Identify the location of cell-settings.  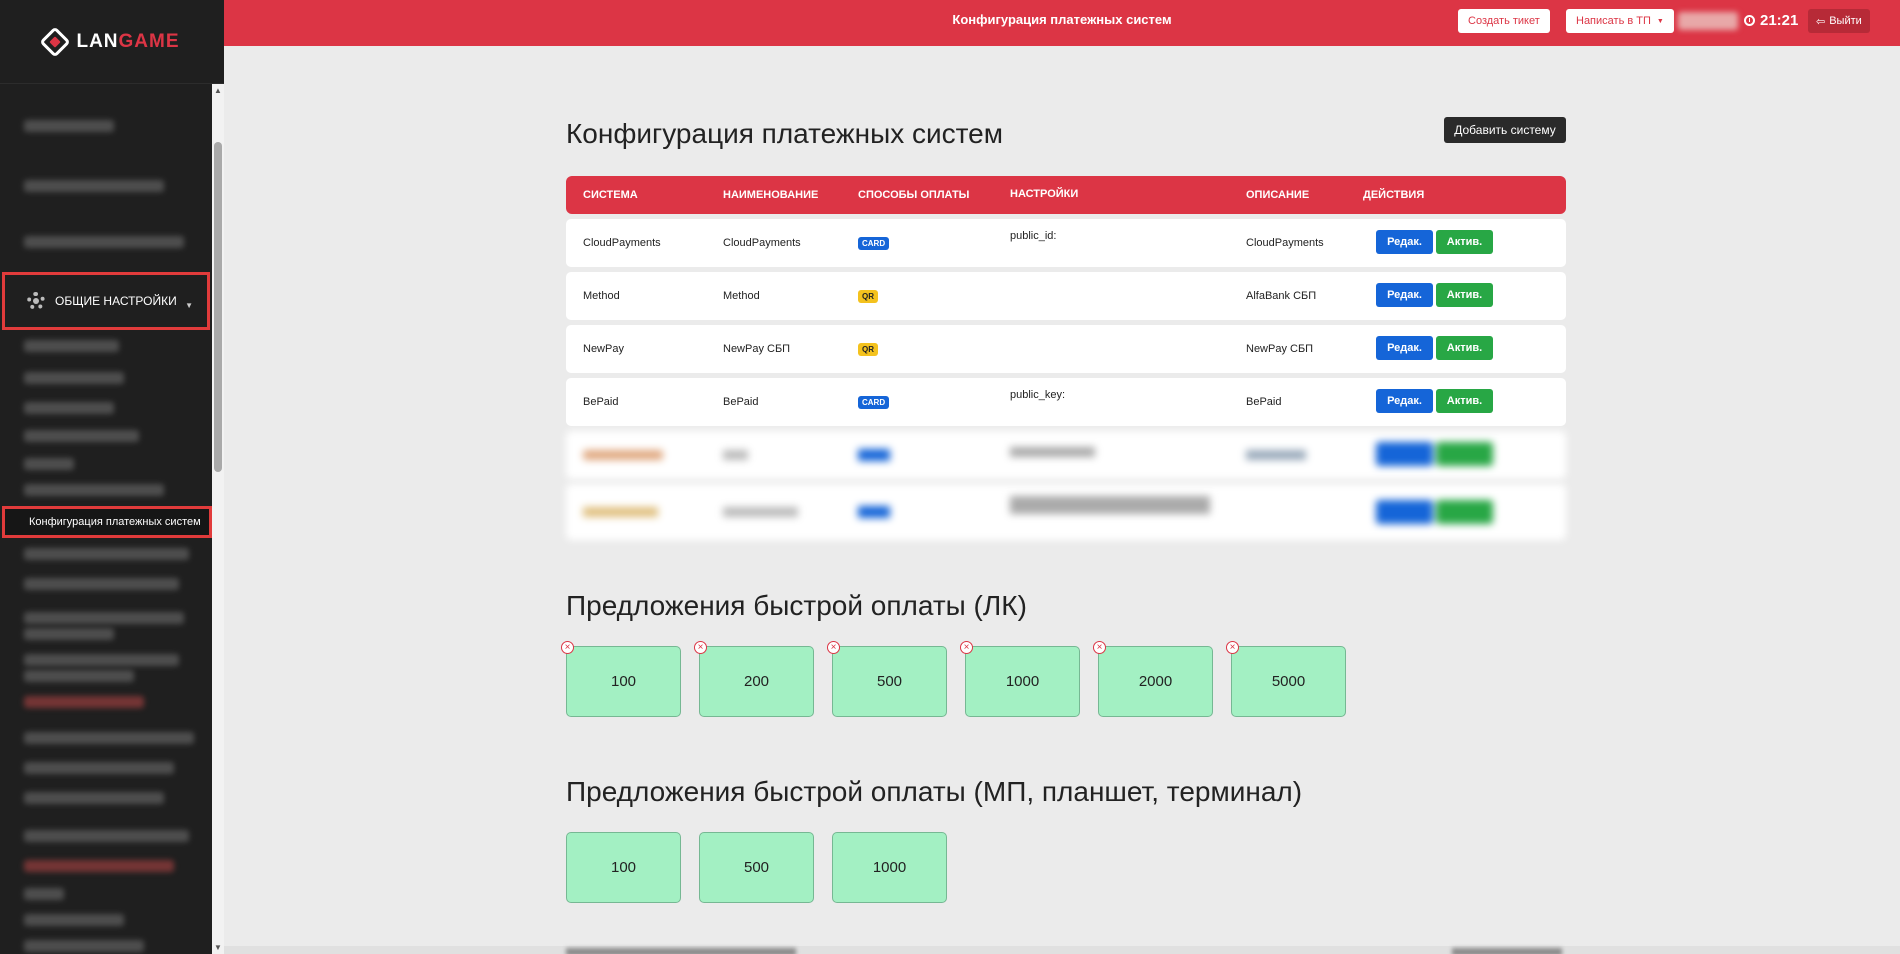
(1052, 452).